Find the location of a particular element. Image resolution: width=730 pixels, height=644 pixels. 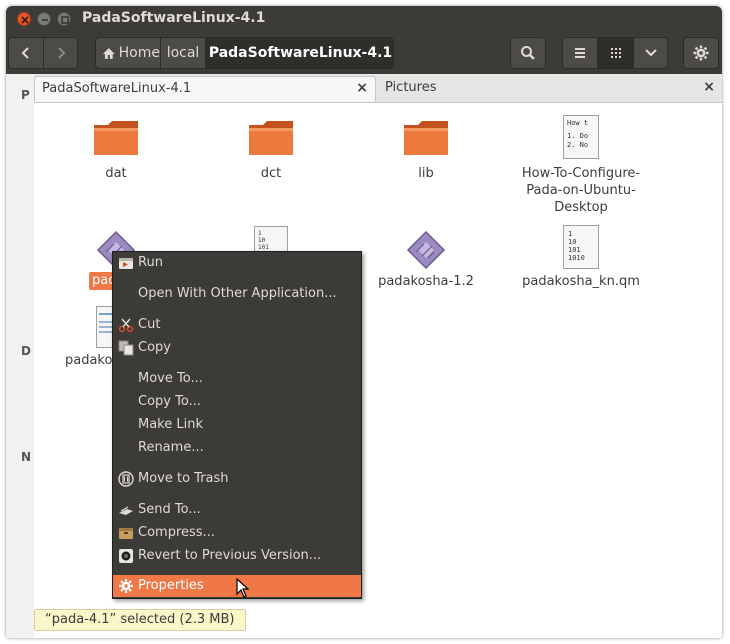

view-options-button is located at coordinates (650, 53).